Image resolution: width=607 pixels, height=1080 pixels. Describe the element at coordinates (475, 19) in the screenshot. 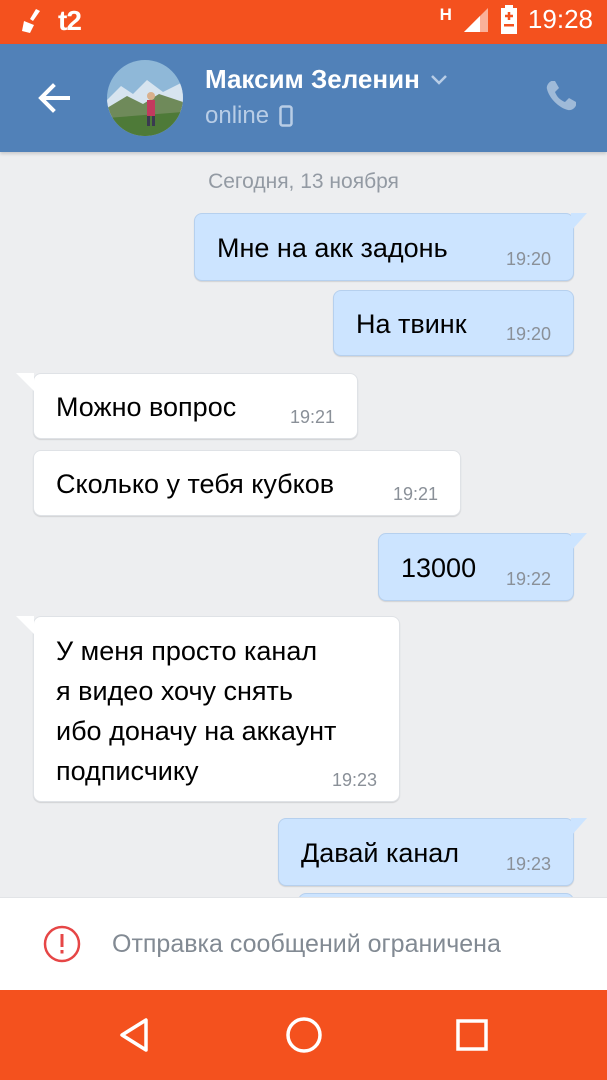

I see `signal-icon` at that location.